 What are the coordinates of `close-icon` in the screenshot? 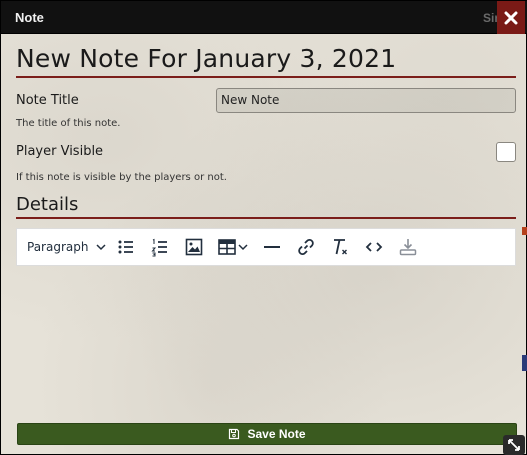 It's located at (511, 17).